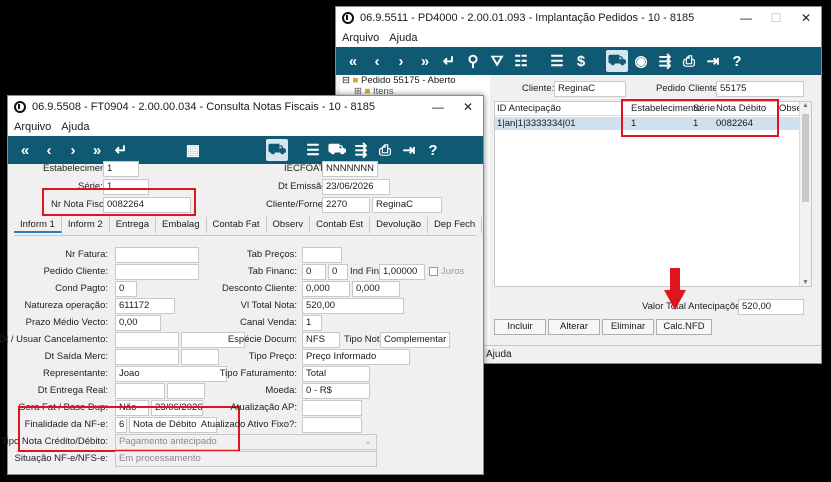 The image size is (831, 482). What do you see at coordinates (346, 205) in the screenshot?
I see `cliente-code-field: 2270` at bounding box center [346, 205].